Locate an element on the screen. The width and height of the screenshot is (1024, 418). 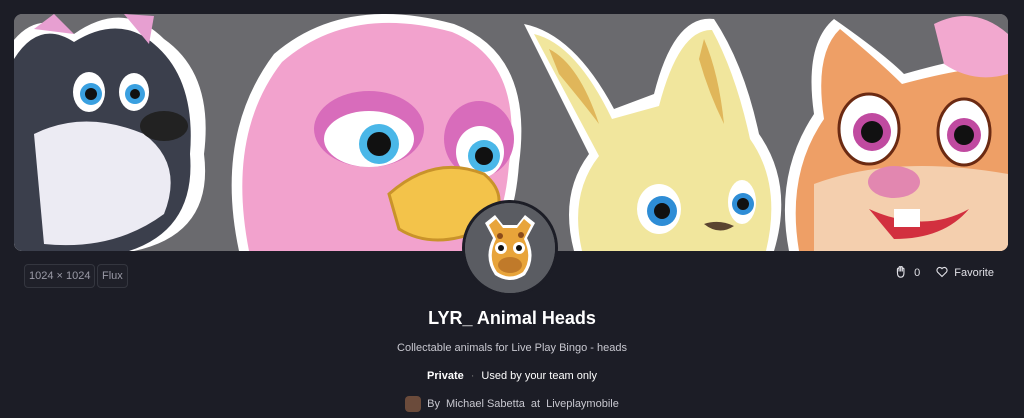
author-avatar is located at coordinates (413, 404).